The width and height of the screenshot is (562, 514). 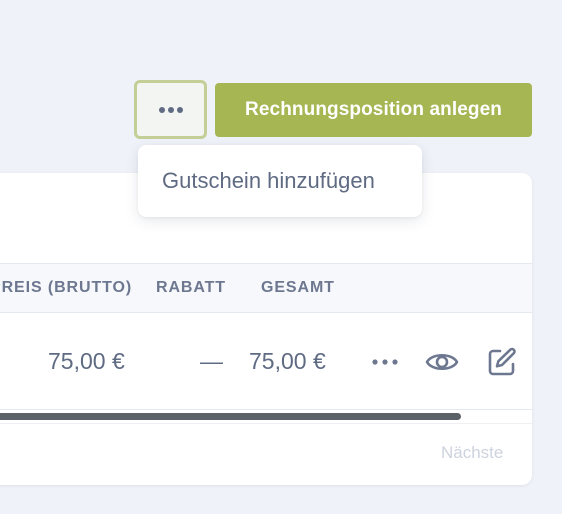 What do you see at coordinates (211, 360) in the screenshot?
I see `cell-discount: —` at bounding box center [211, 360].